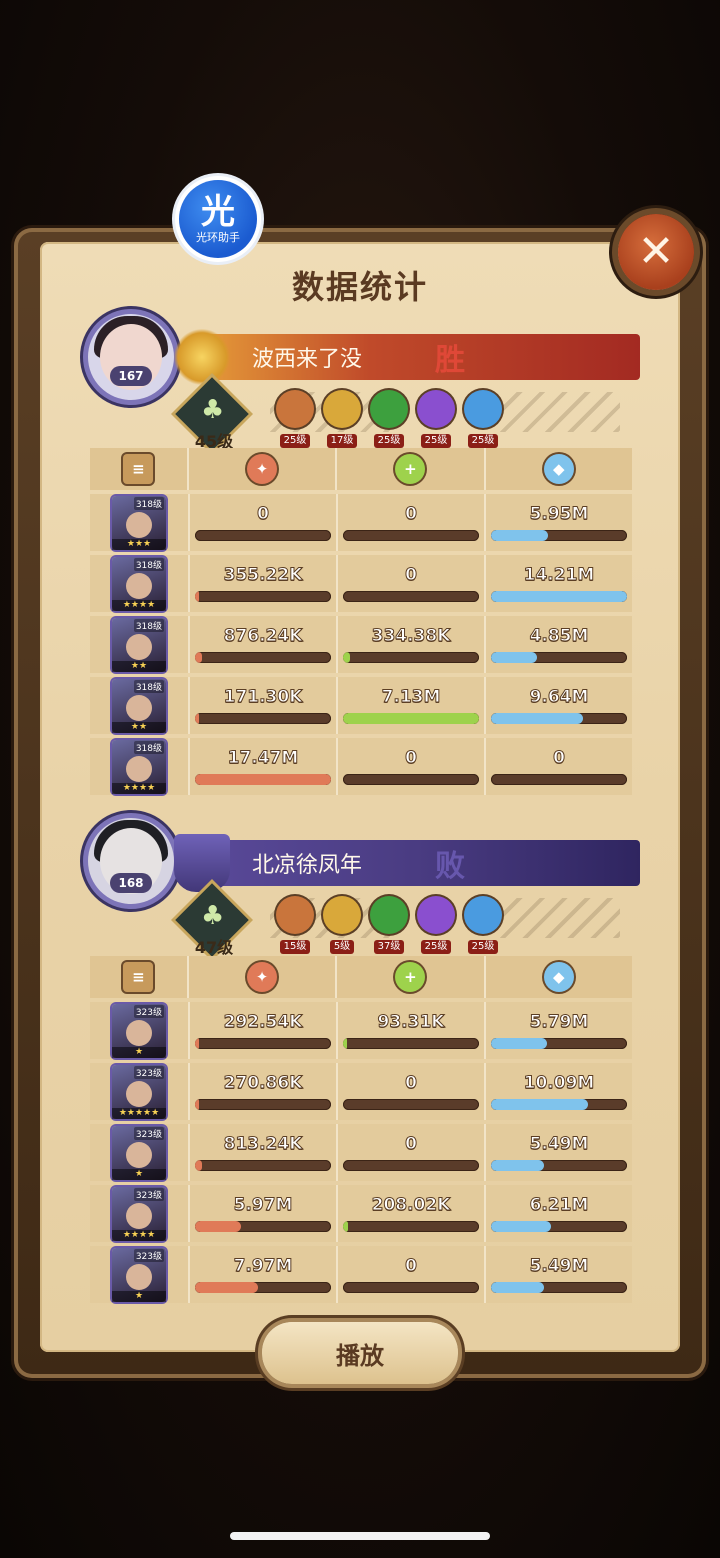 The height and width of the screenshot is (1558, 720). What do you see at coordinates (138, 977) in the screenshot?
I see `hero-column-header: ≡` at bounding box center [138, 977].